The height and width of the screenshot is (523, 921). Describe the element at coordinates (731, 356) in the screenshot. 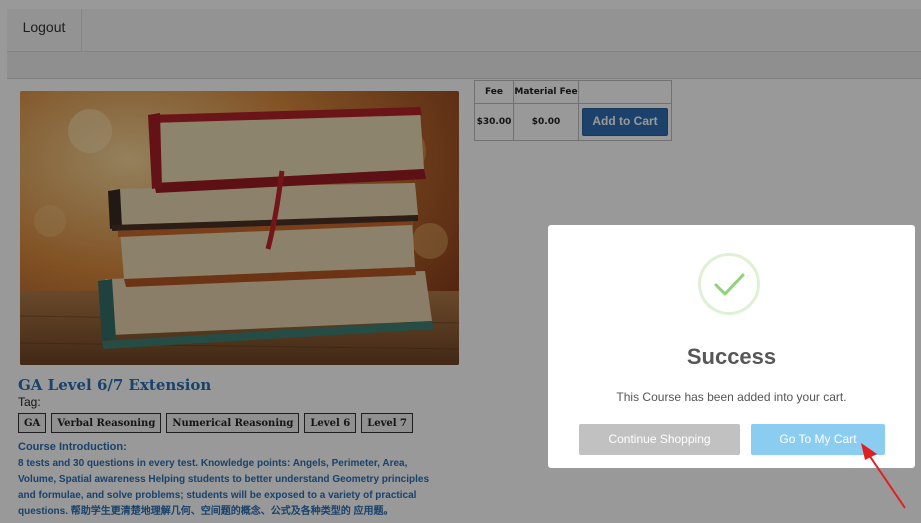

I see `modal-title: Success` at that location.